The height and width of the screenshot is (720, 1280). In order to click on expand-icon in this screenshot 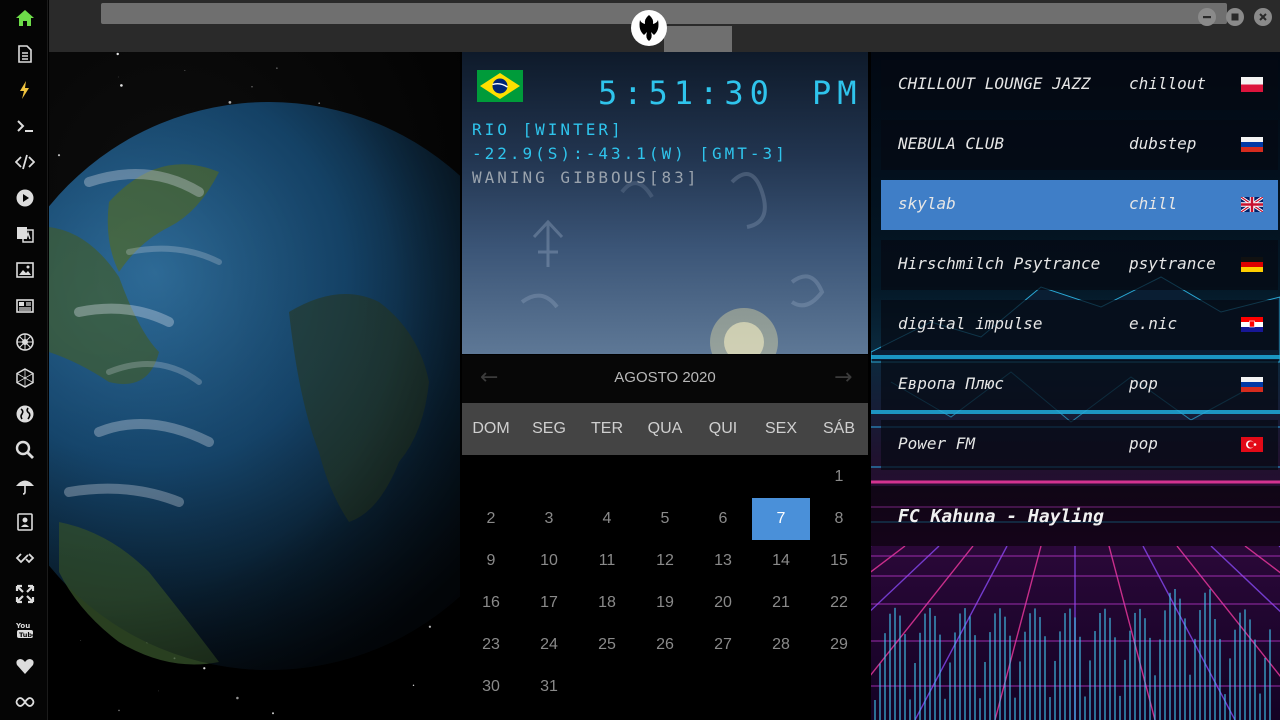, I will do `click(25, 594)`.